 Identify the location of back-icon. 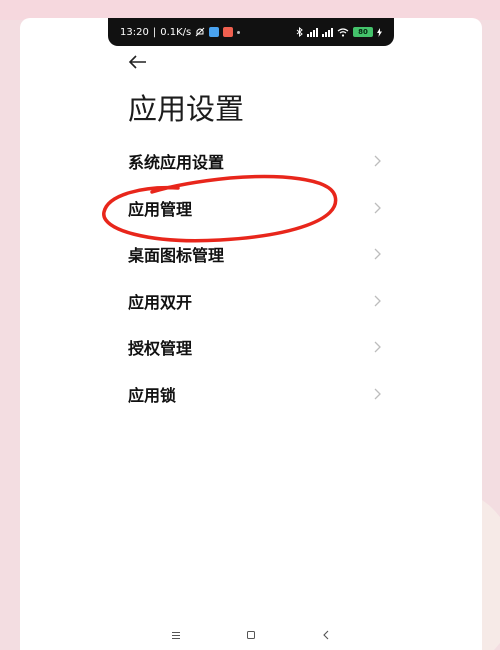
(326, 635).